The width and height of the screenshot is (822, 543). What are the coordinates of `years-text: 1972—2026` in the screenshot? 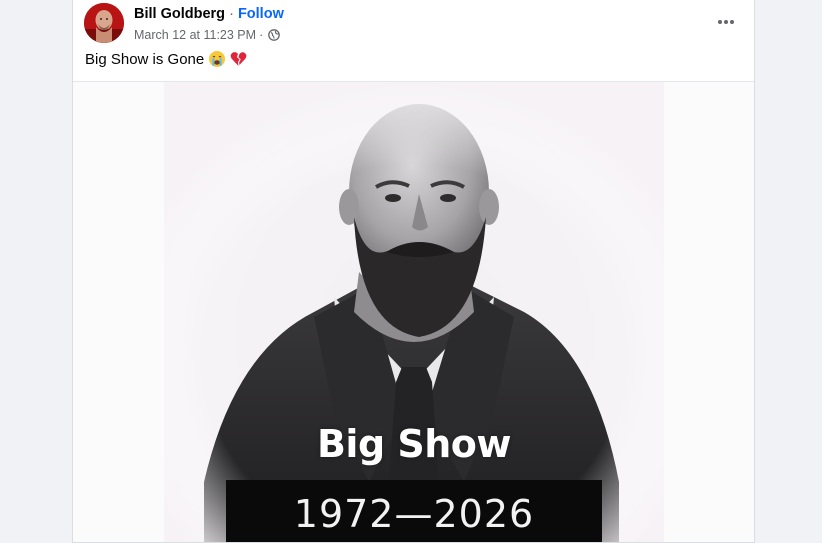 It's located at (414, 514).